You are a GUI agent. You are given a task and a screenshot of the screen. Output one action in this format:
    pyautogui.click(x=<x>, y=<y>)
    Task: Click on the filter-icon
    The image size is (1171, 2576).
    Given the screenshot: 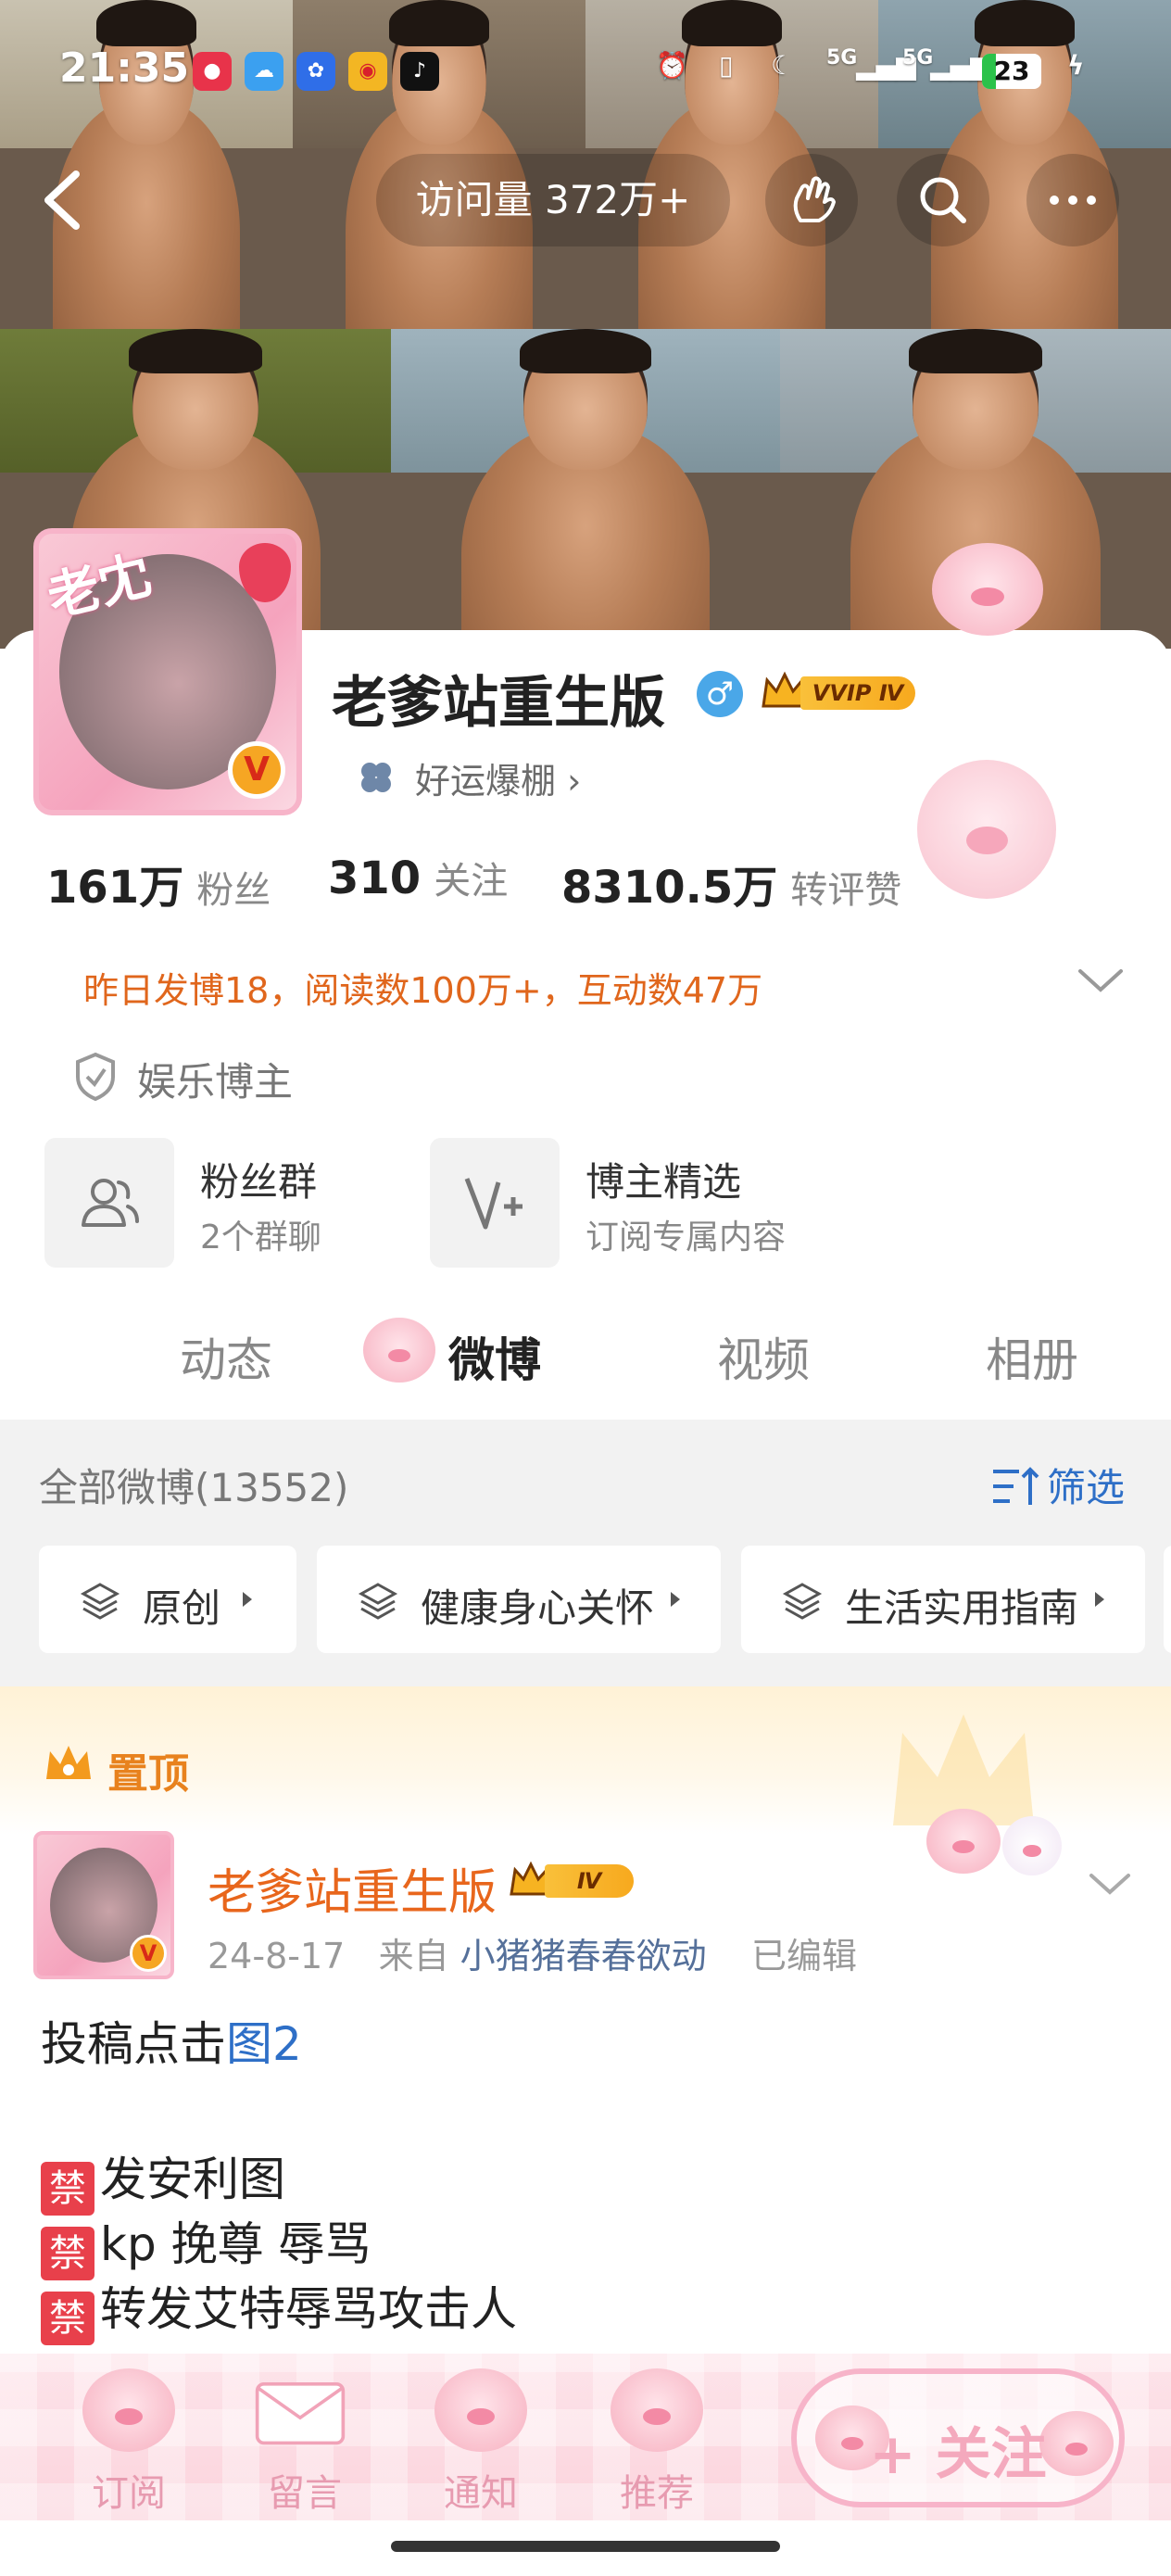 What is the action you would take?
    pyautogui.click(x=1016, y=1486)
    